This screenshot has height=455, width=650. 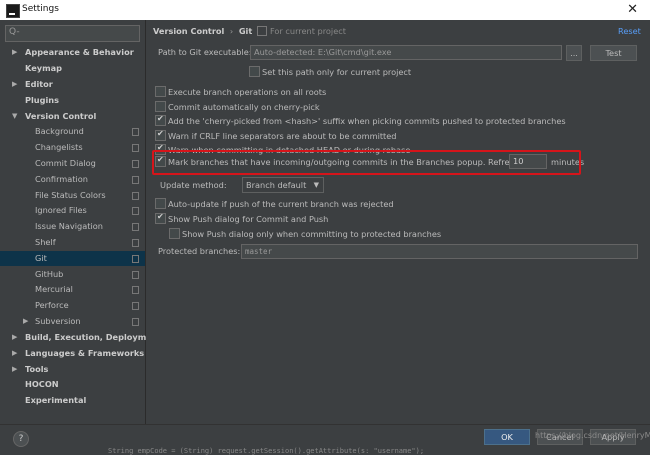 What do you see at coordinates (56, 400) in the screenshot?
I see `sidebar-item-label: Experimental` at bounding box center [56, 400].